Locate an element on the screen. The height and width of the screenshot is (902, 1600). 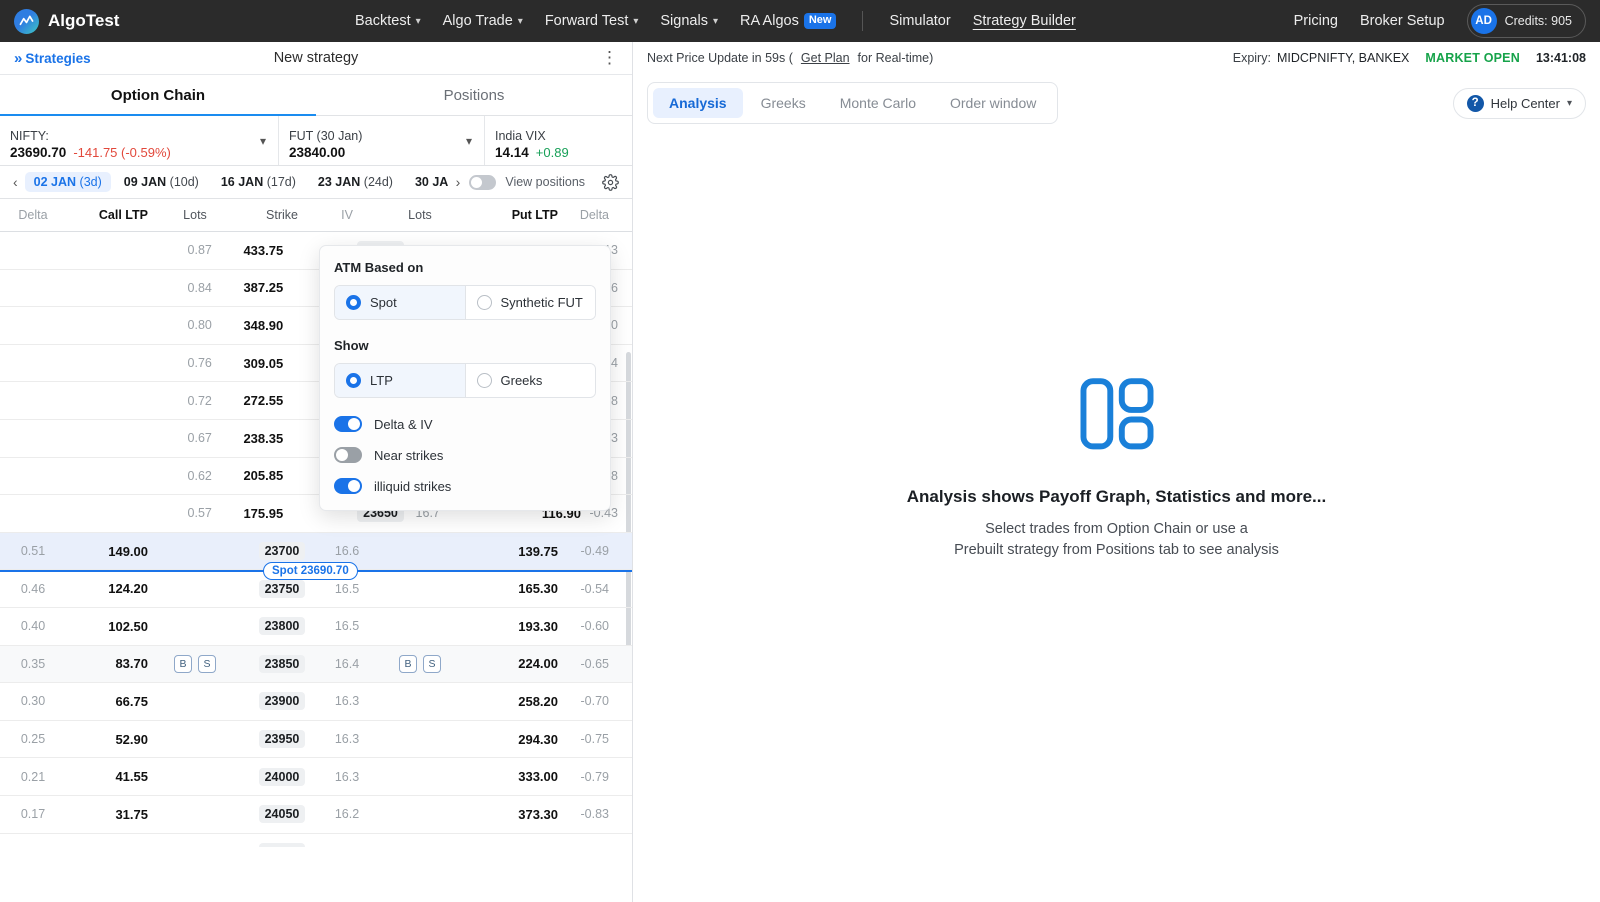
tab-positions: Positions is located at coordinates (474, 95).